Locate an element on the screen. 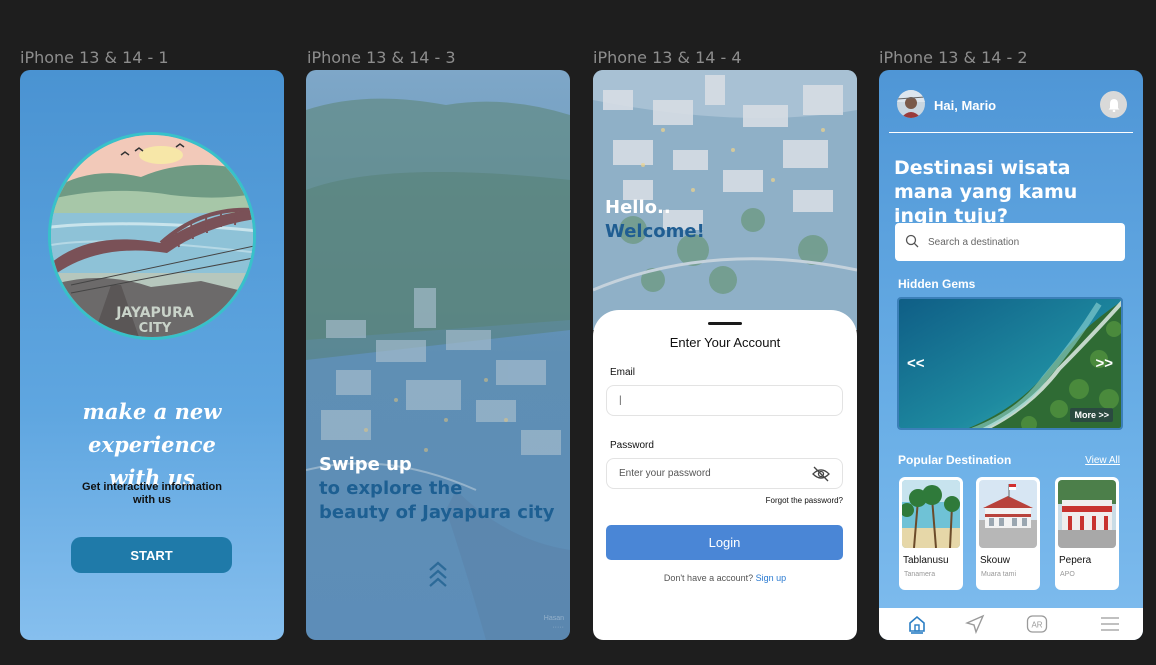 This screenshot has height=665, width=1156. email-value: | is located at coordinates (620, 400).